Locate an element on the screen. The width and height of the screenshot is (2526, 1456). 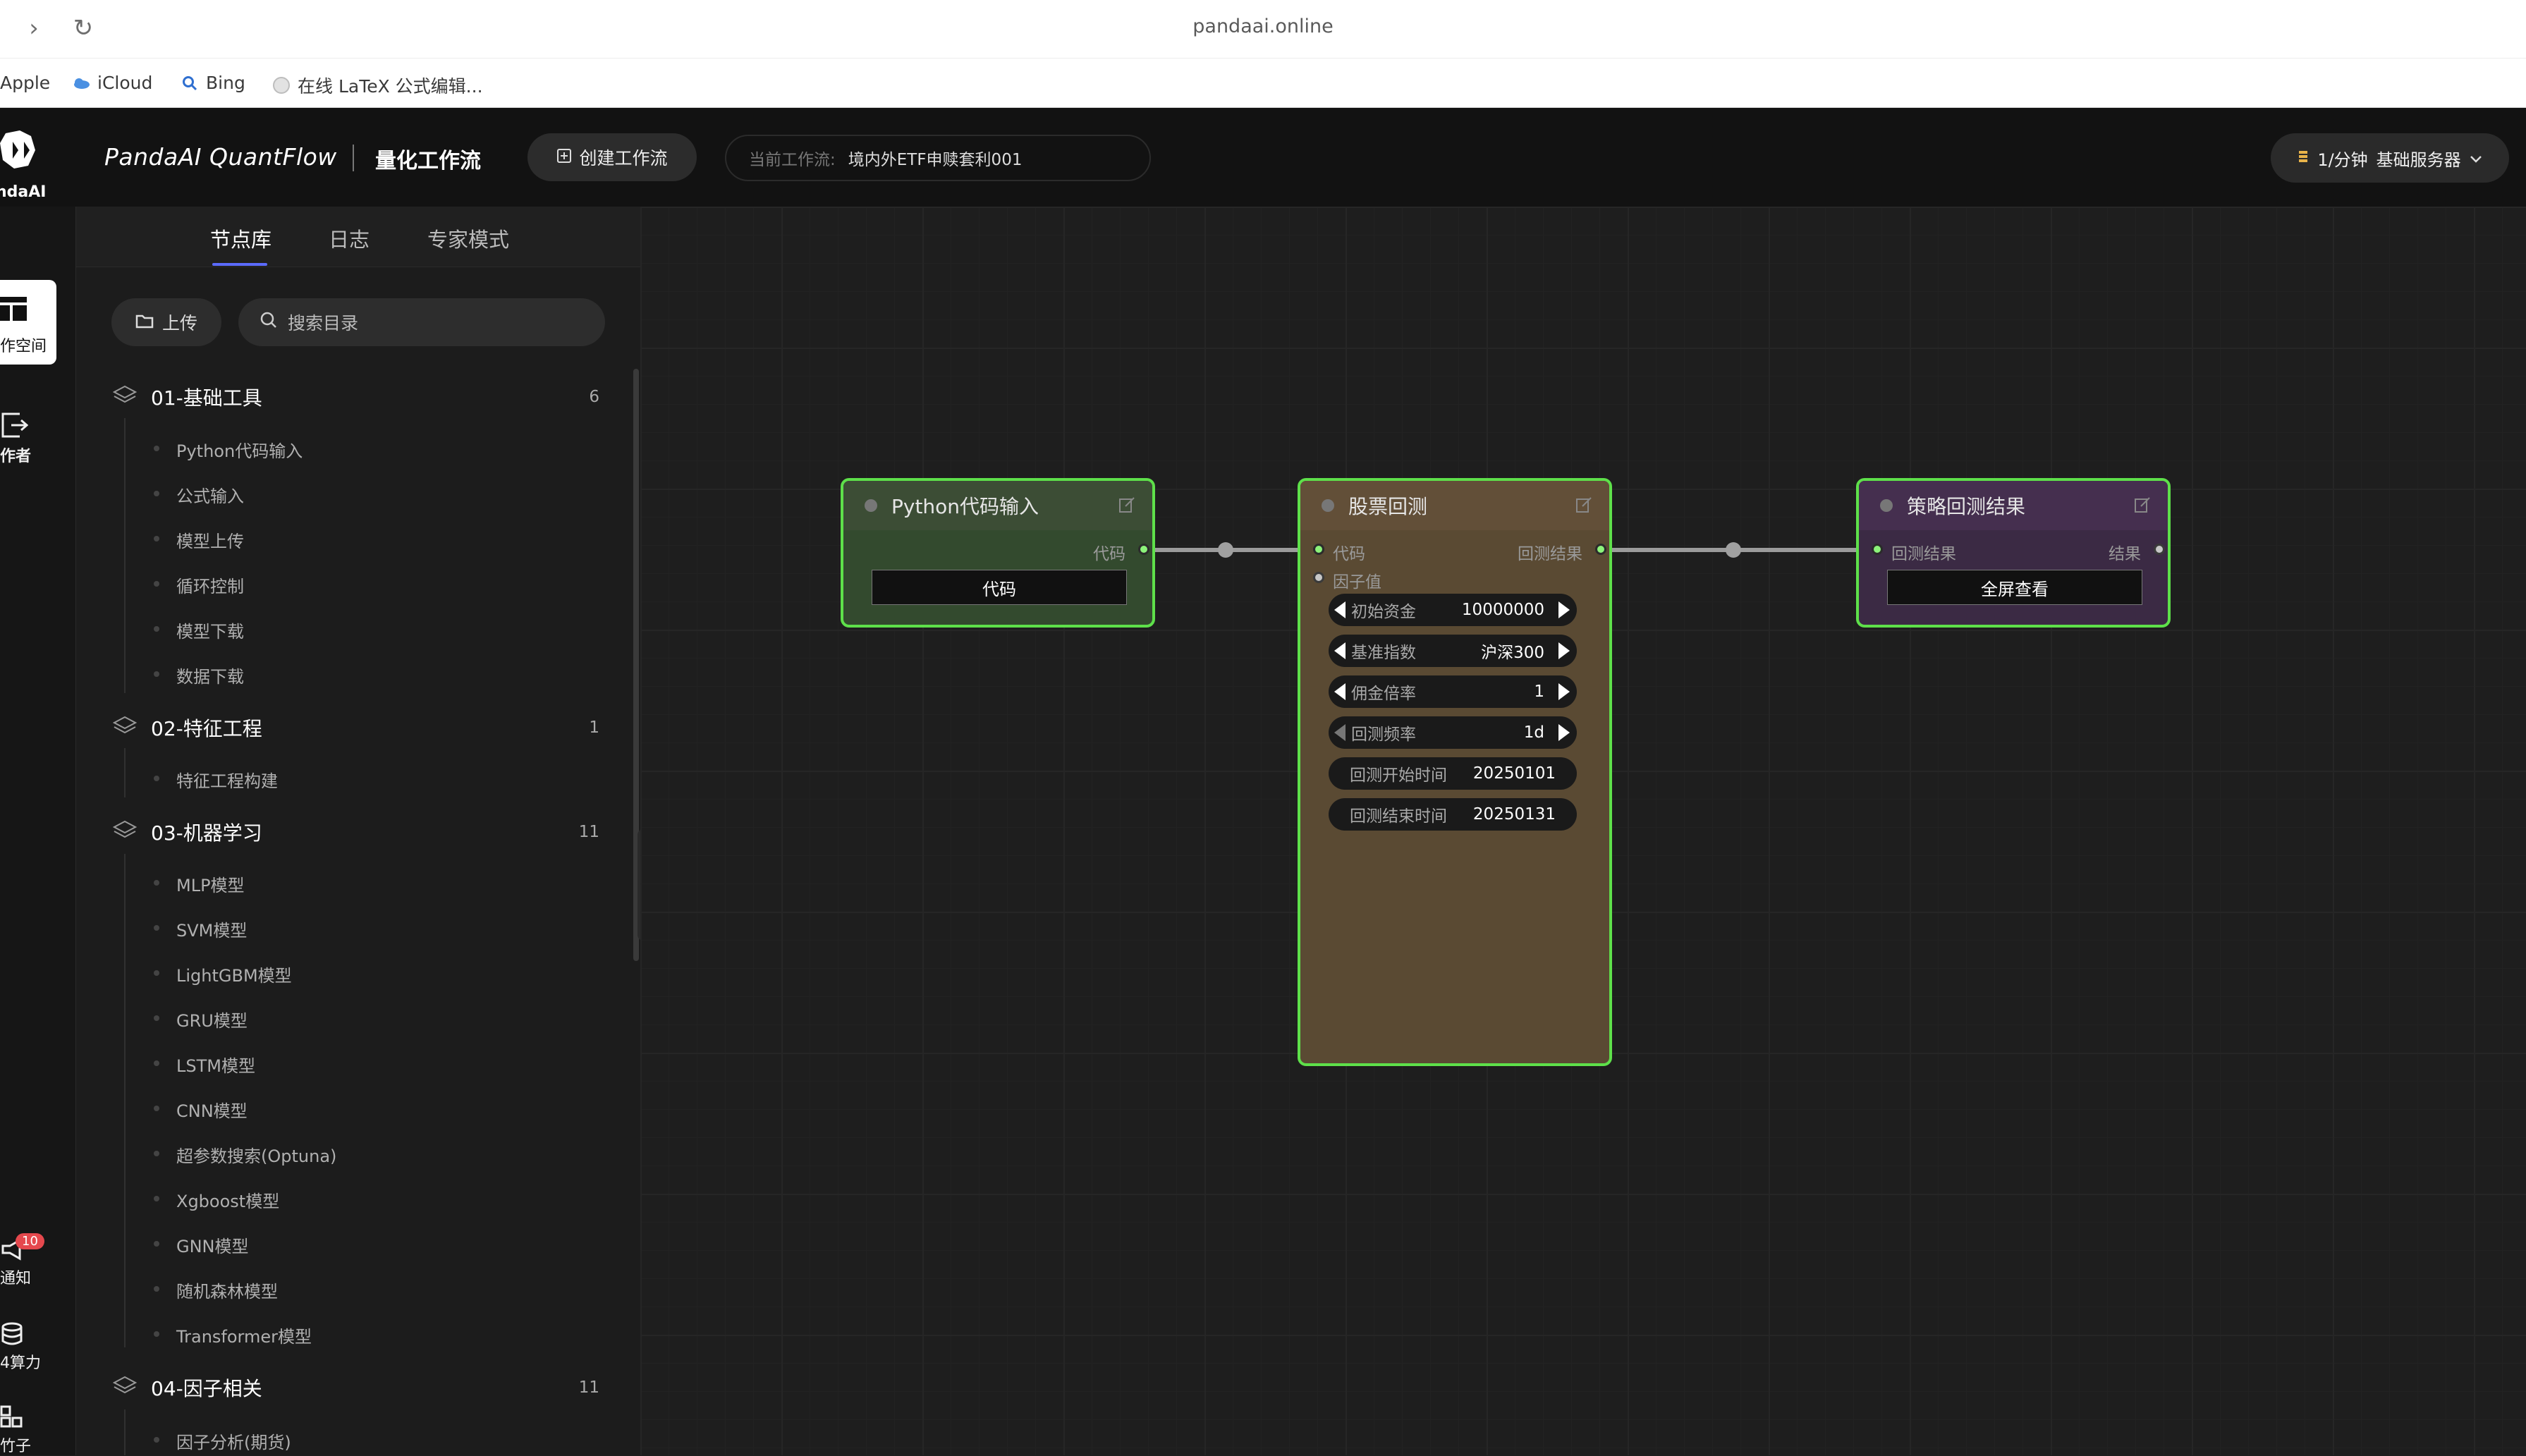
panda-logo-icon is located at coordinates (21, 150).